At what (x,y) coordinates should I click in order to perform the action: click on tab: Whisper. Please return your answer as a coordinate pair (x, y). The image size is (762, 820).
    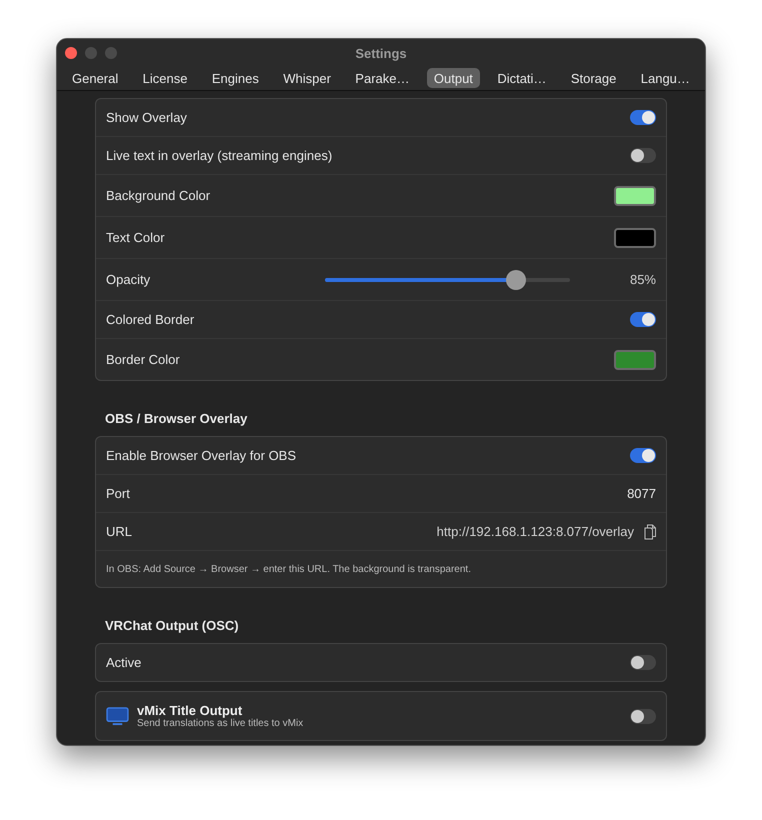
    Looking at the image, I should click on (307, 78).